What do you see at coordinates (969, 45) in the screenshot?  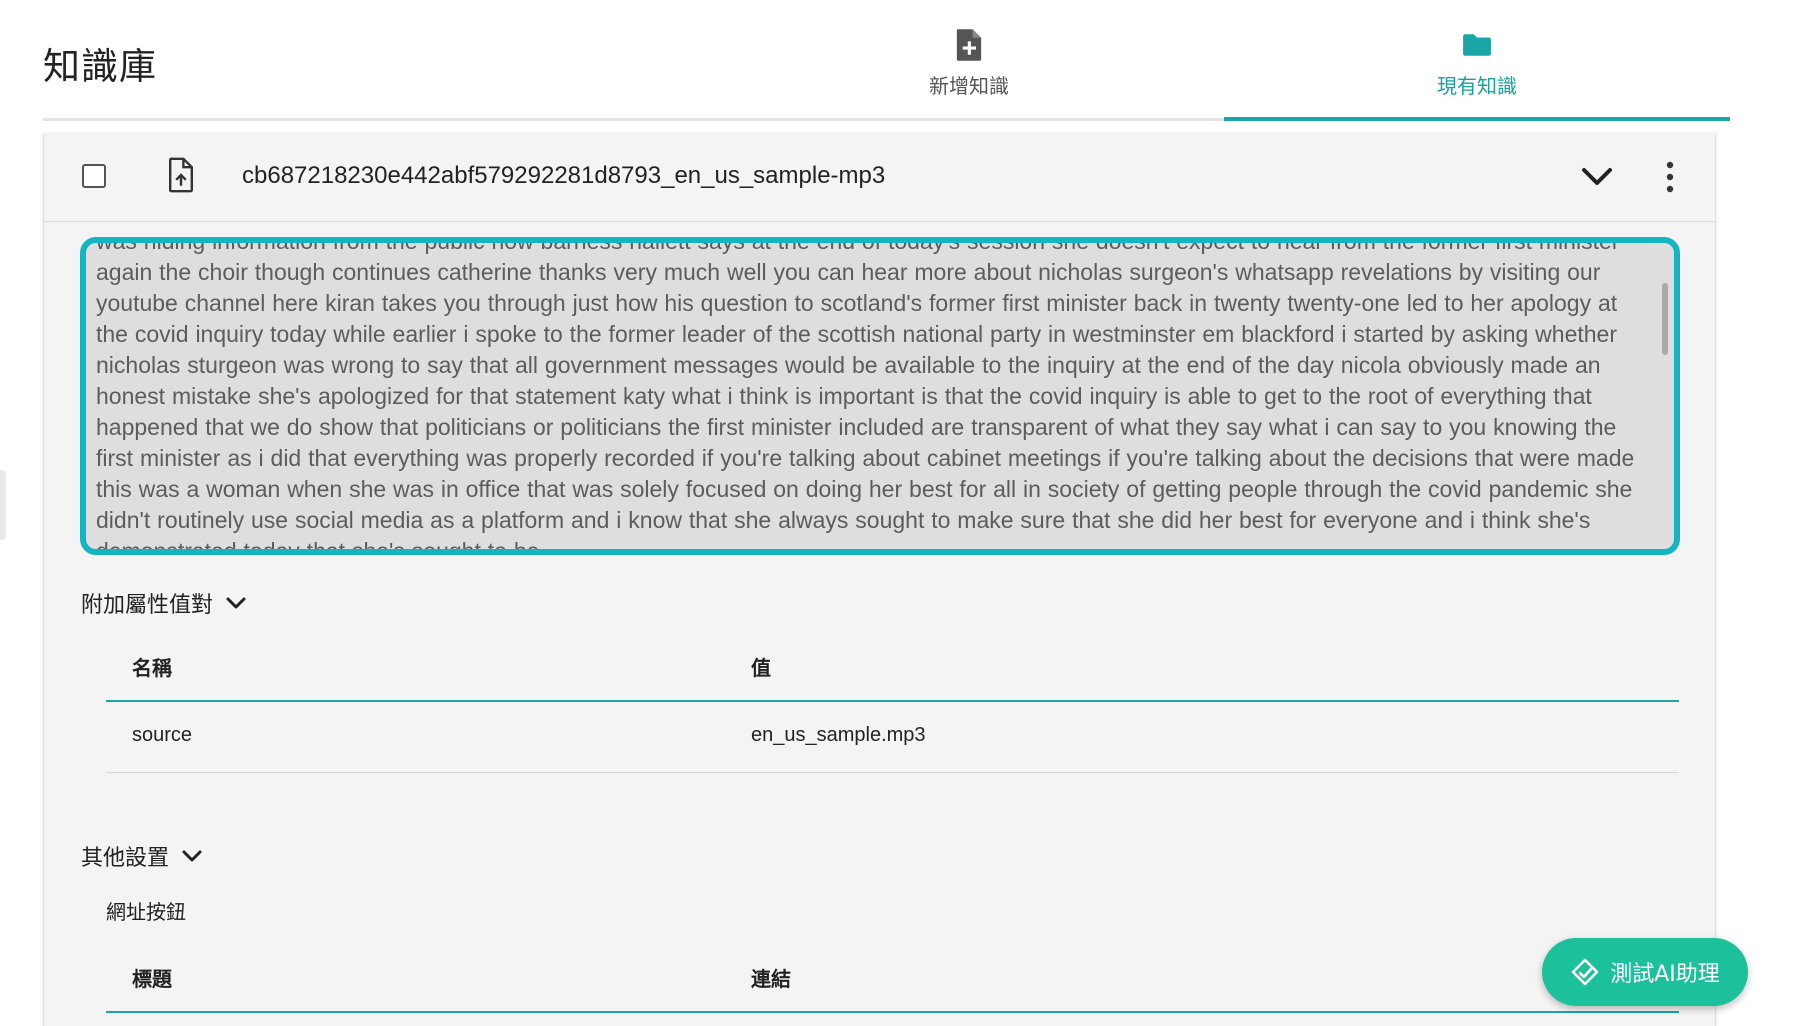 I see `file-plus-icon` at bounding box center [969, 45].